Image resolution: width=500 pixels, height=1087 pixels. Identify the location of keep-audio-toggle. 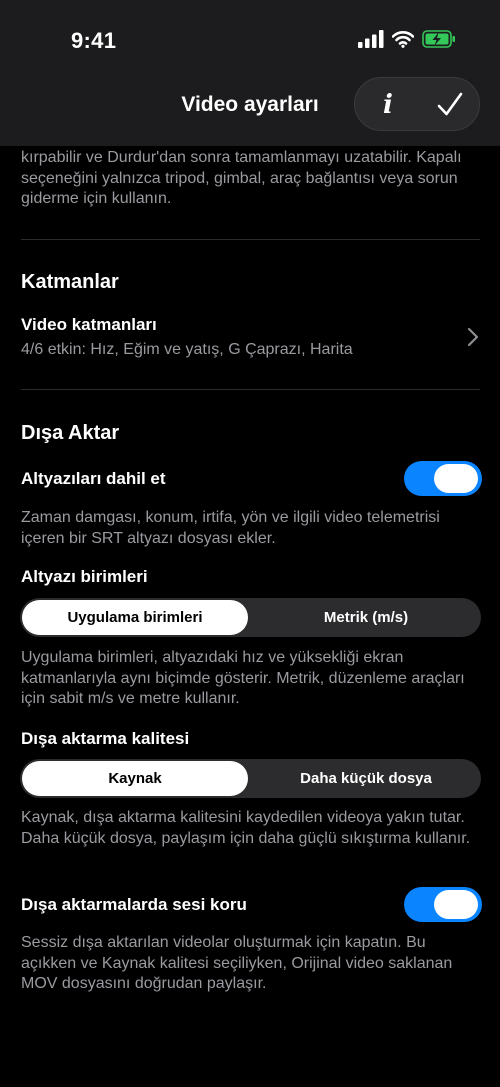
(443, 904).